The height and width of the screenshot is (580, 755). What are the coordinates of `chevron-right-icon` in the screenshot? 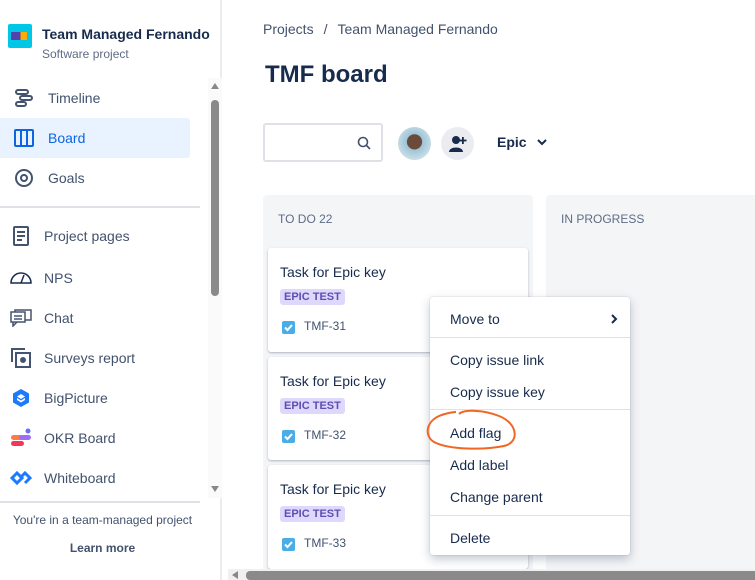 It's located at (614, 319).